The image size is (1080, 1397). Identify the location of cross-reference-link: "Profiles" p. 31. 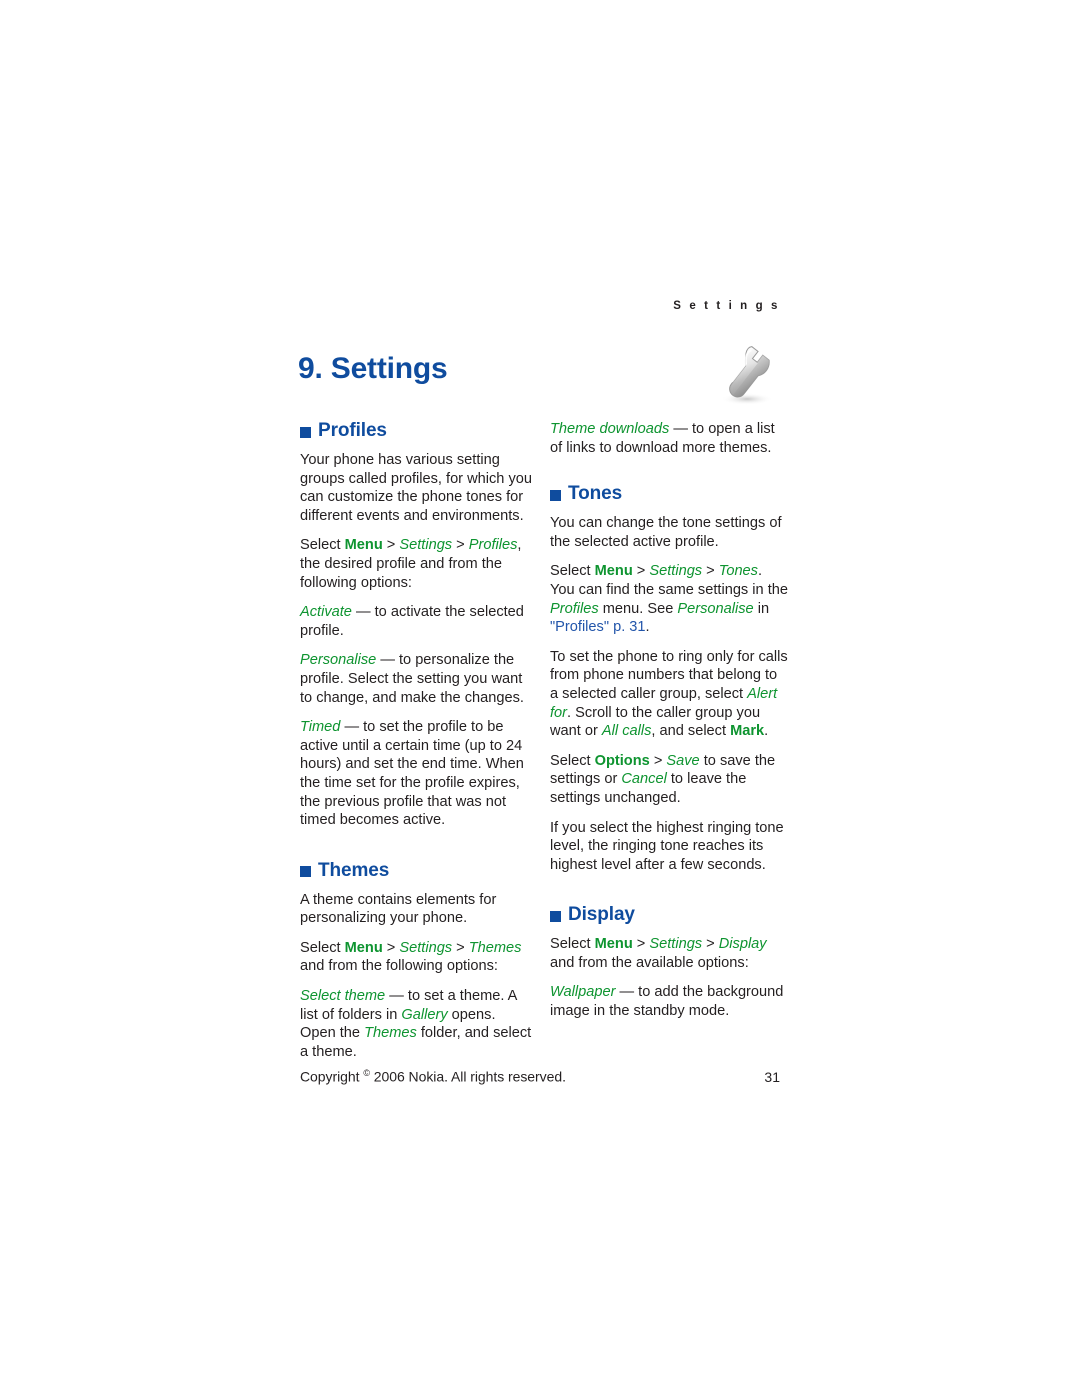
(598, 627).